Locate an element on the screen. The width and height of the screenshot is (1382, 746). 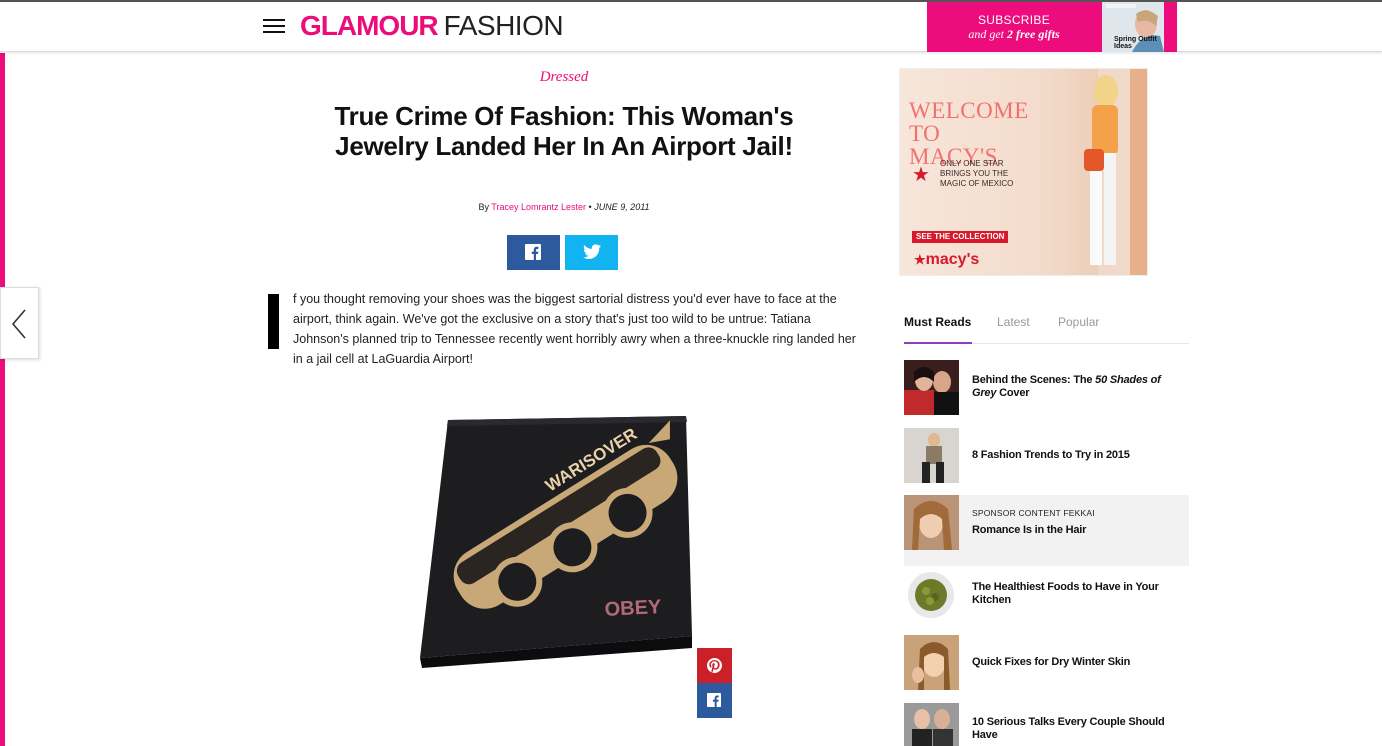
drop-cap-i is located at coordinates (273, 321).